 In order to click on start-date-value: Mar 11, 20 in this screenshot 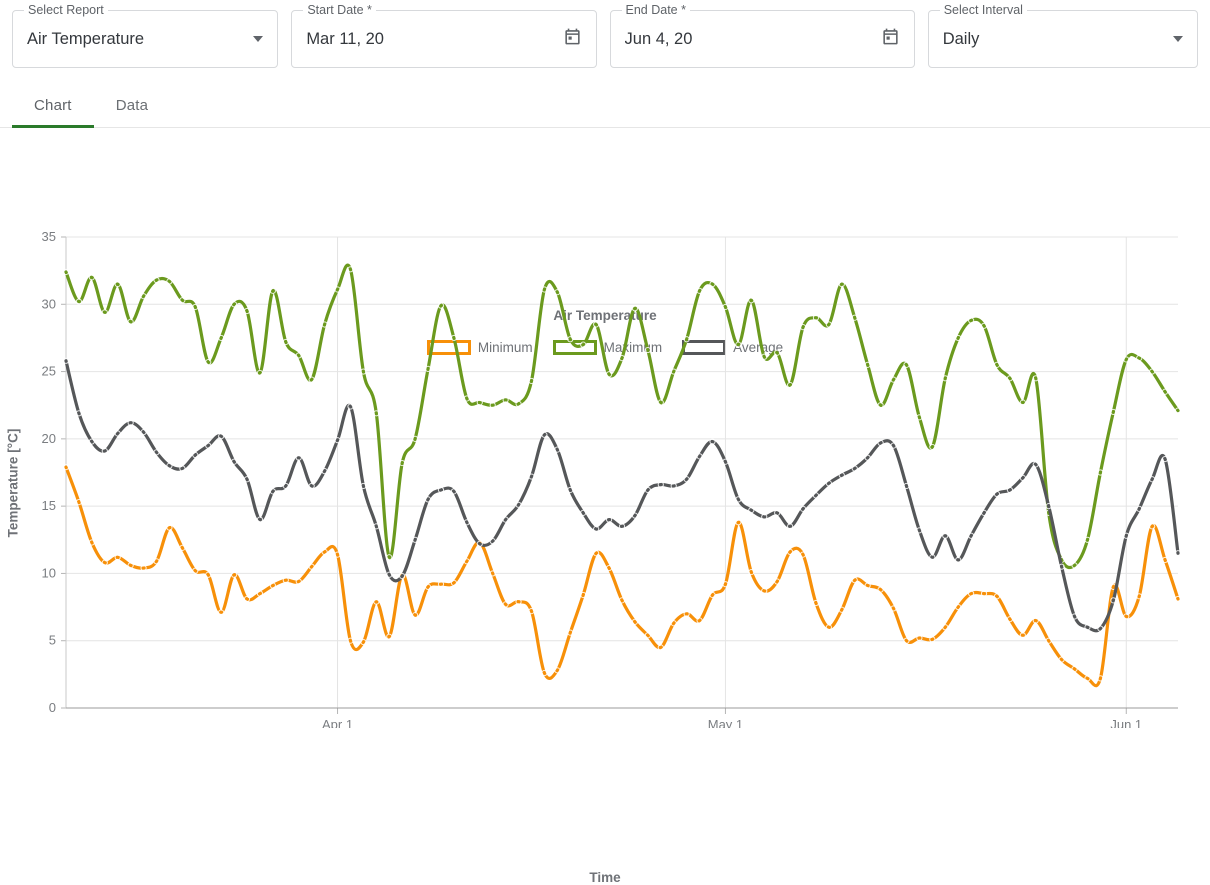, I will do `click(345, 38)`.